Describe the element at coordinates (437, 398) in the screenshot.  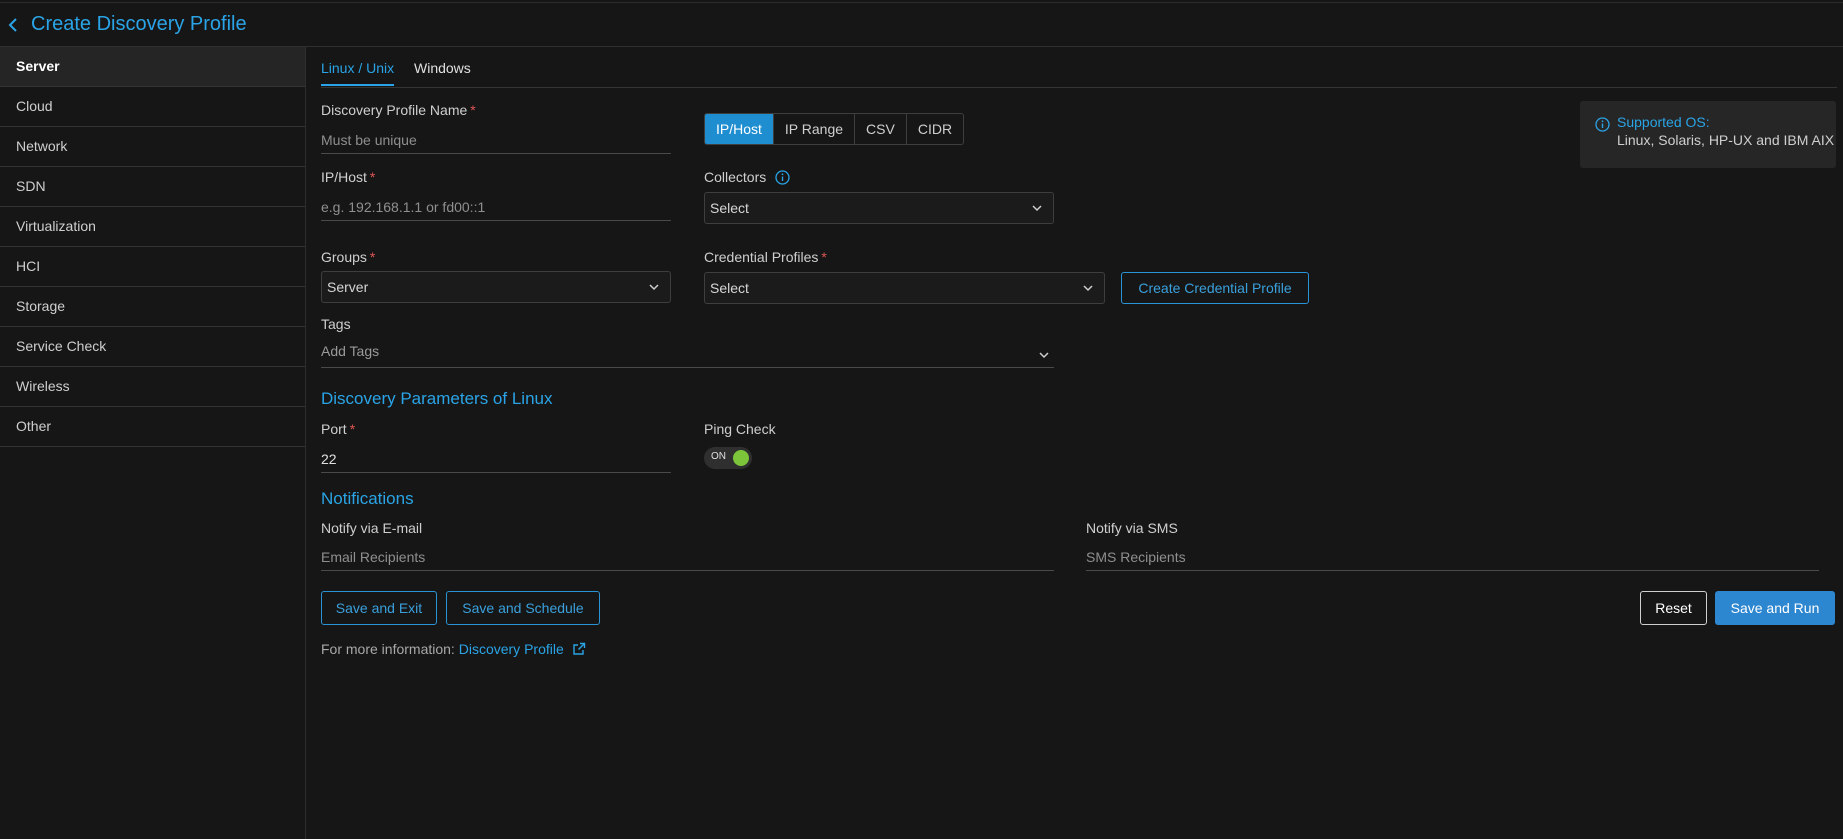
I see `discovery-params-title: Discovery Parameters of Linux` at that location.